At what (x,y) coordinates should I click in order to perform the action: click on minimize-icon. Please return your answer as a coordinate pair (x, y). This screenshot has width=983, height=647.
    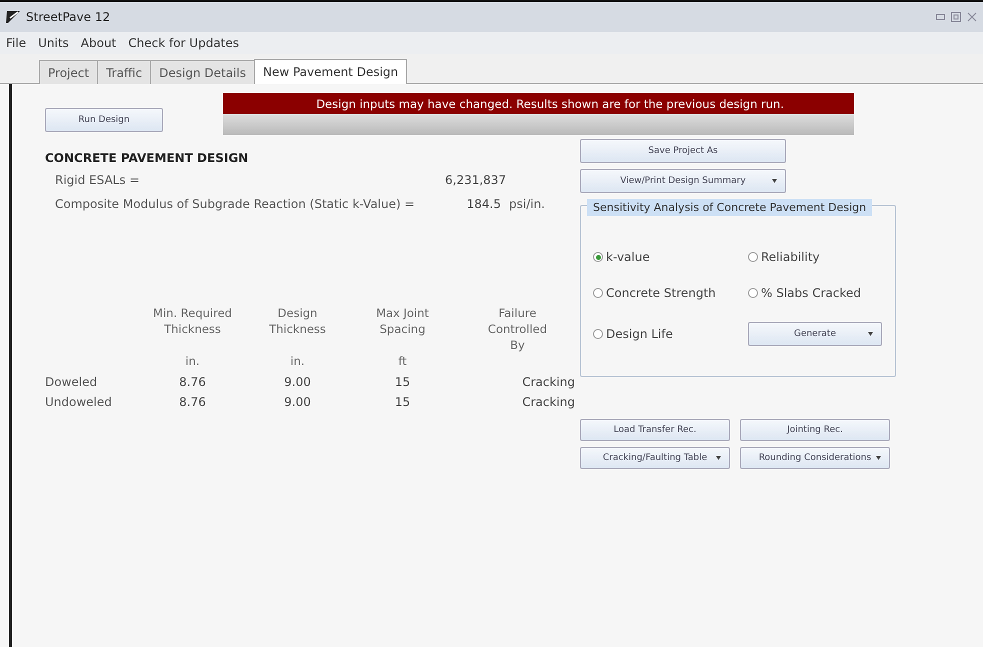
    Looking at the image, I should click on (940, 17).